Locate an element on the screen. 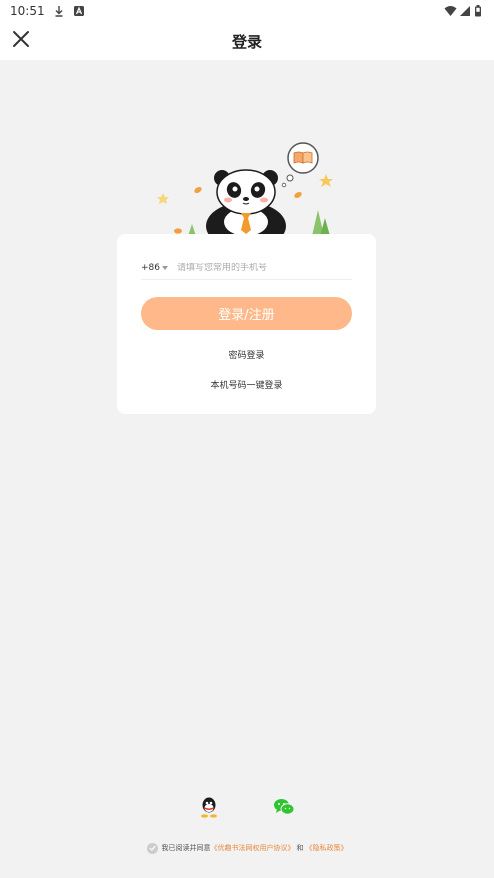  notification-a-icon is located at coordinates (79, 11).